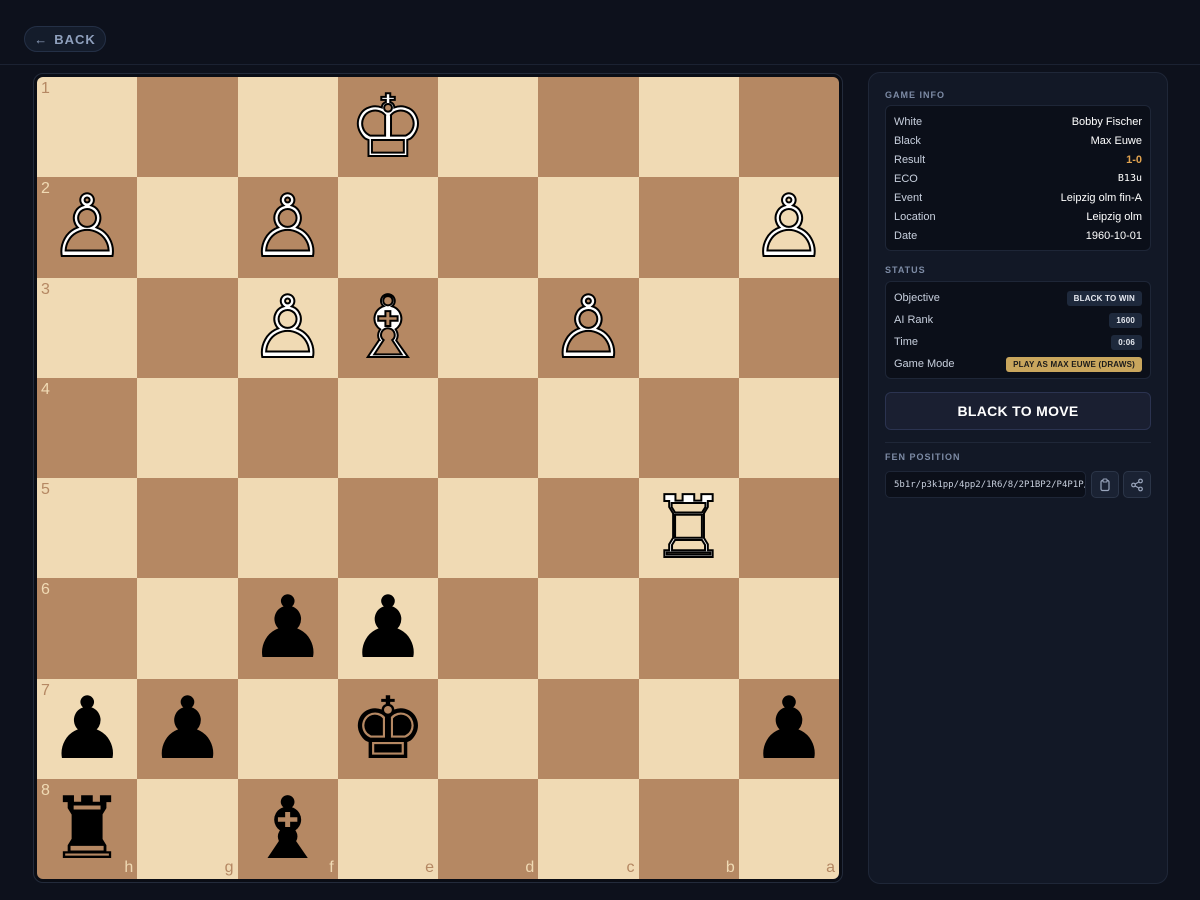 This screenshot has width=1200, height=900. I want to click on square-e5, so click(387, 528).